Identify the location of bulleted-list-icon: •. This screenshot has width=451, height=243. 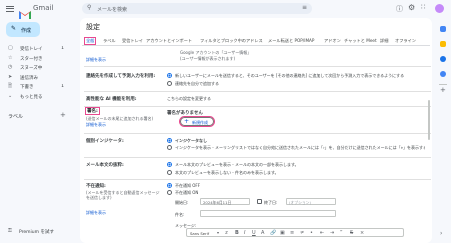
(311, 233).